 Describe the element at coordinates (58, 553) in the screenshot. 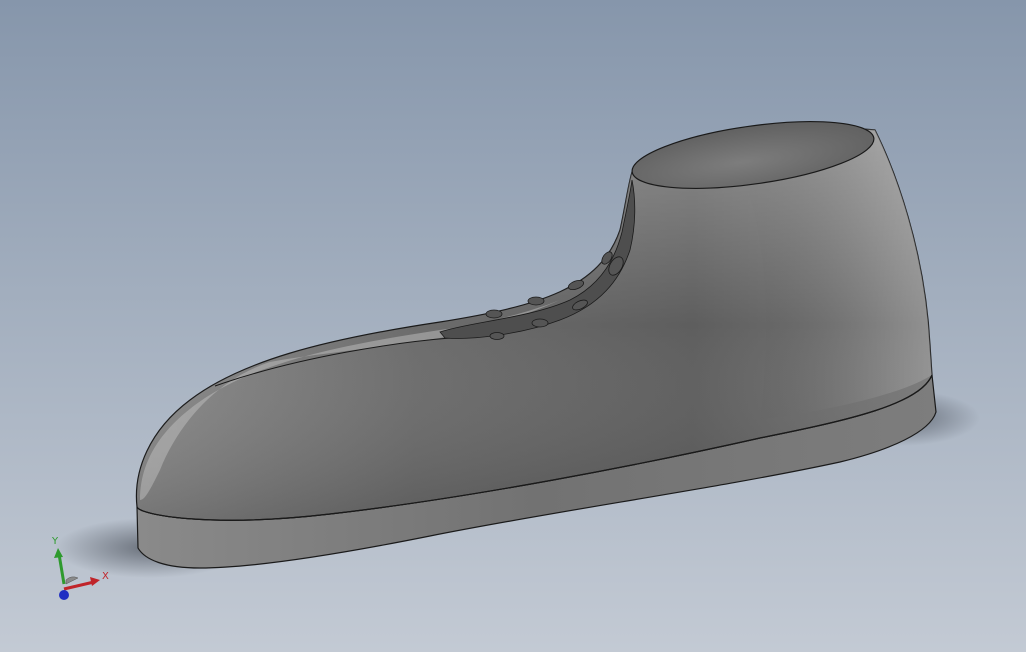

I see `y-axis-arrowhead` at that location.